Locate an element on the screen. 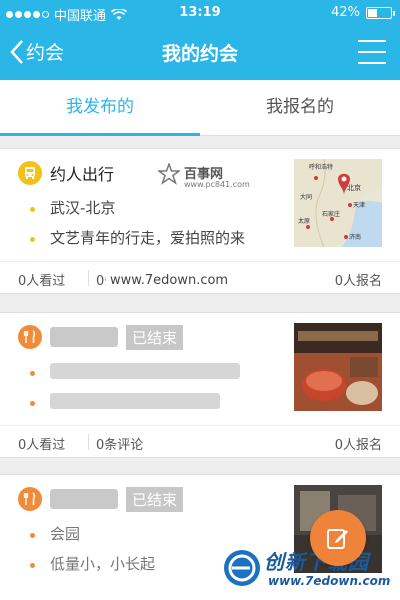 The width and height of the screenshot is (400, 600). watermark-site-url: www.7edown.com is located at coordinates (169, 280).